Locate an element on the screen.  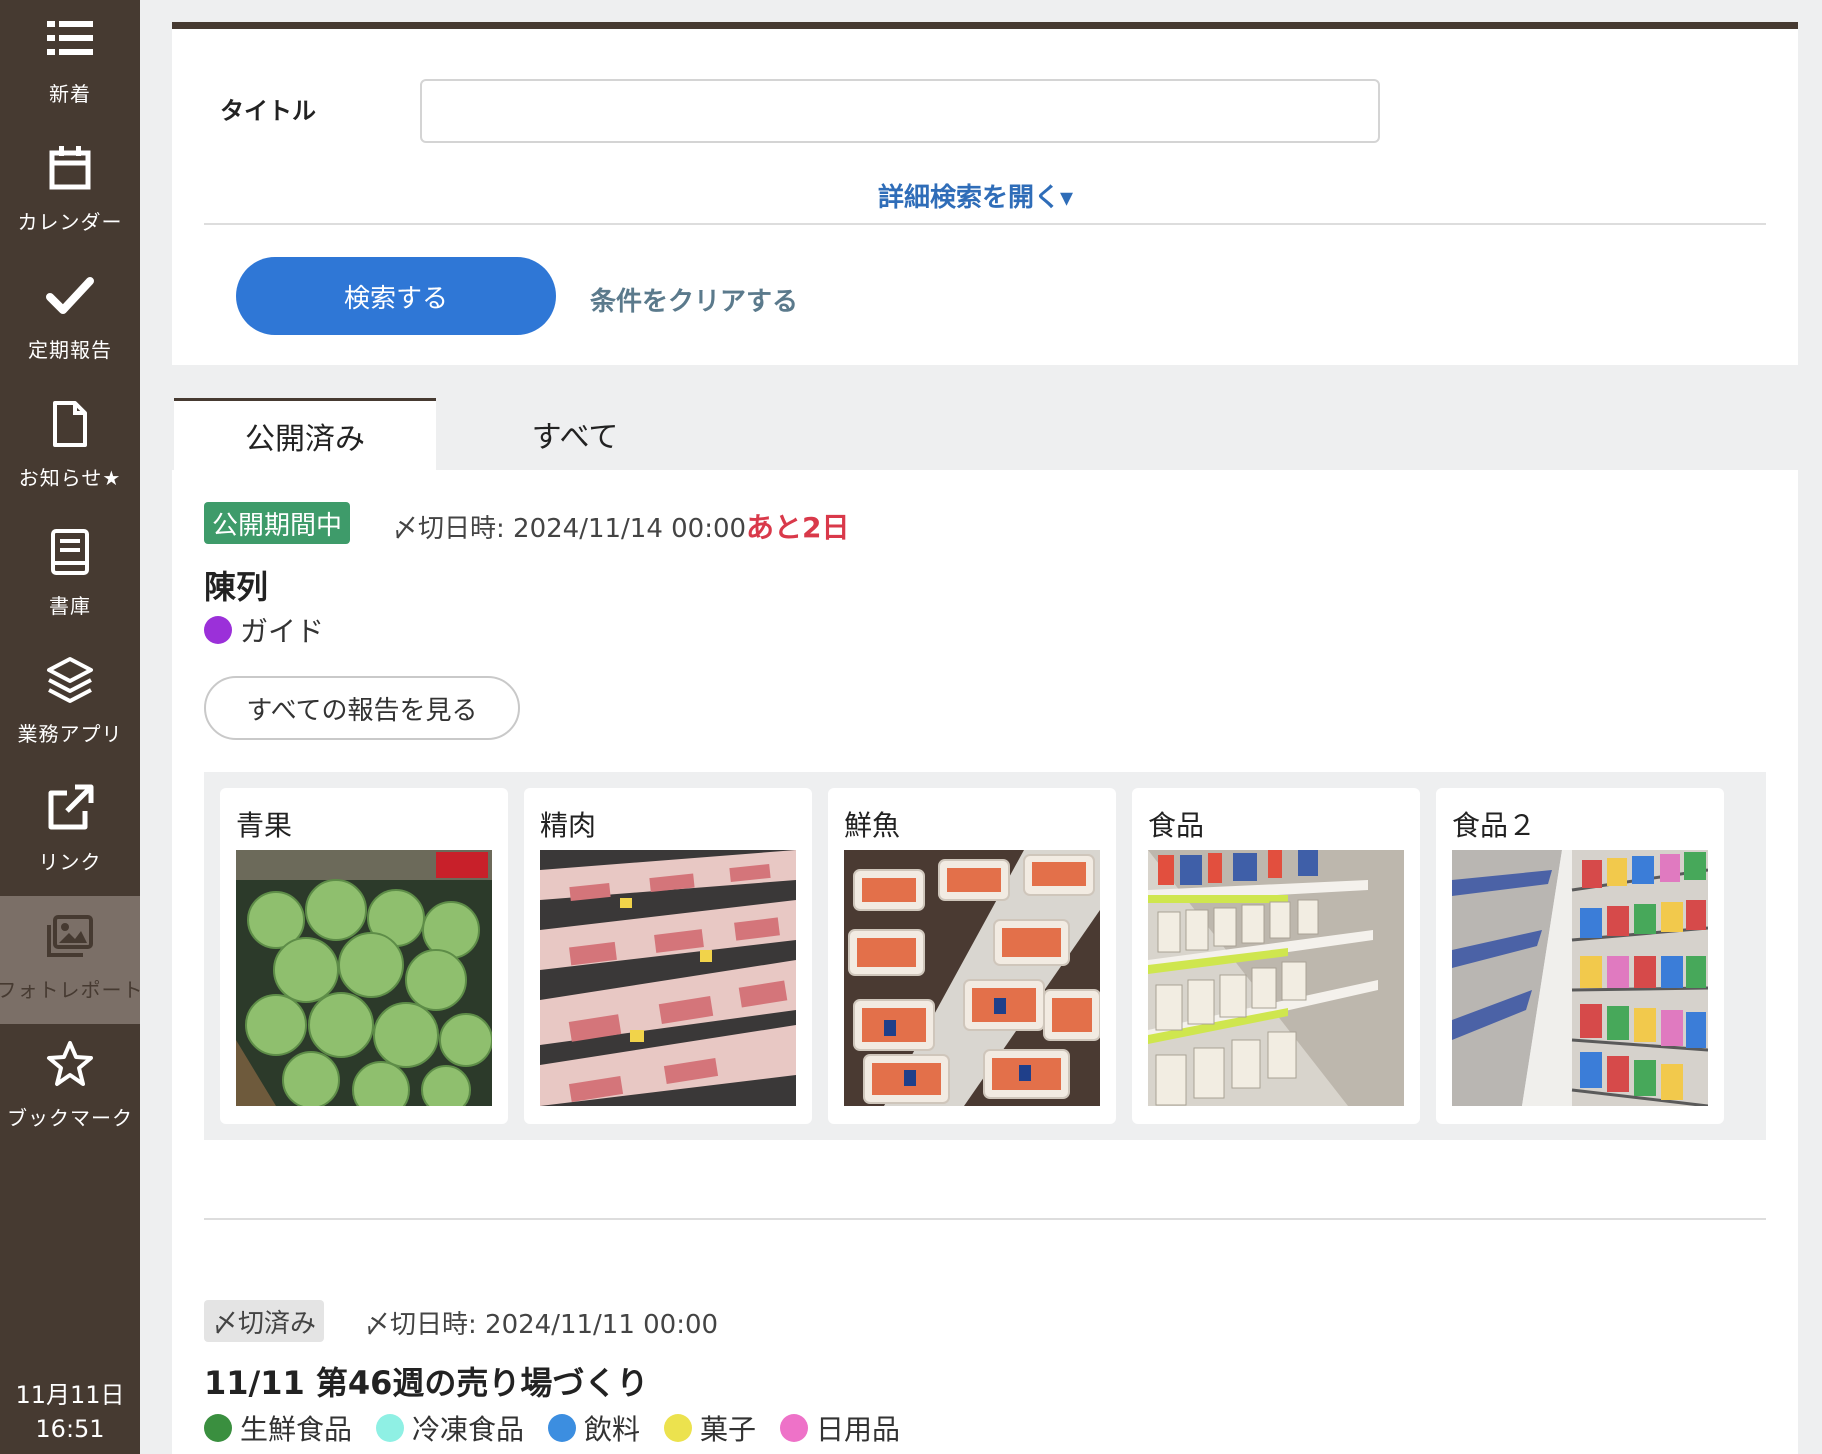
photo-card-title: 精肉 is located at coordinates (568, 825).